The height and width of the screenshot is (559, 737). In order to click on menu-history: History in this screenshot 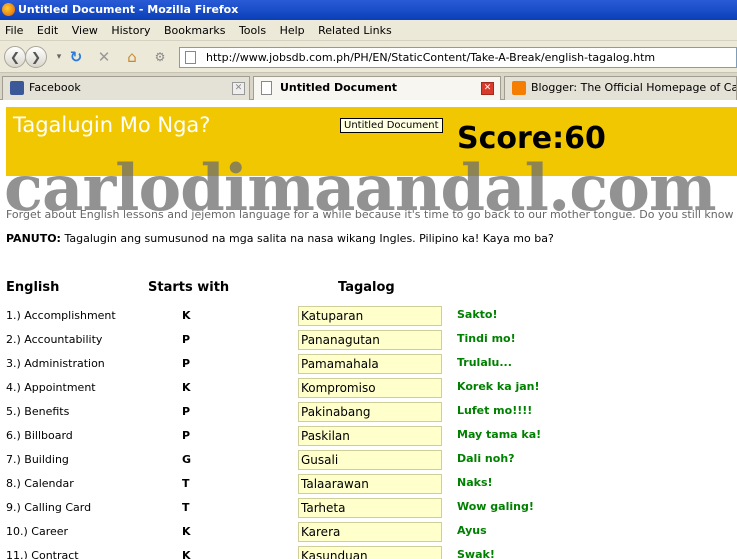, I will do `click(130, 30)`.